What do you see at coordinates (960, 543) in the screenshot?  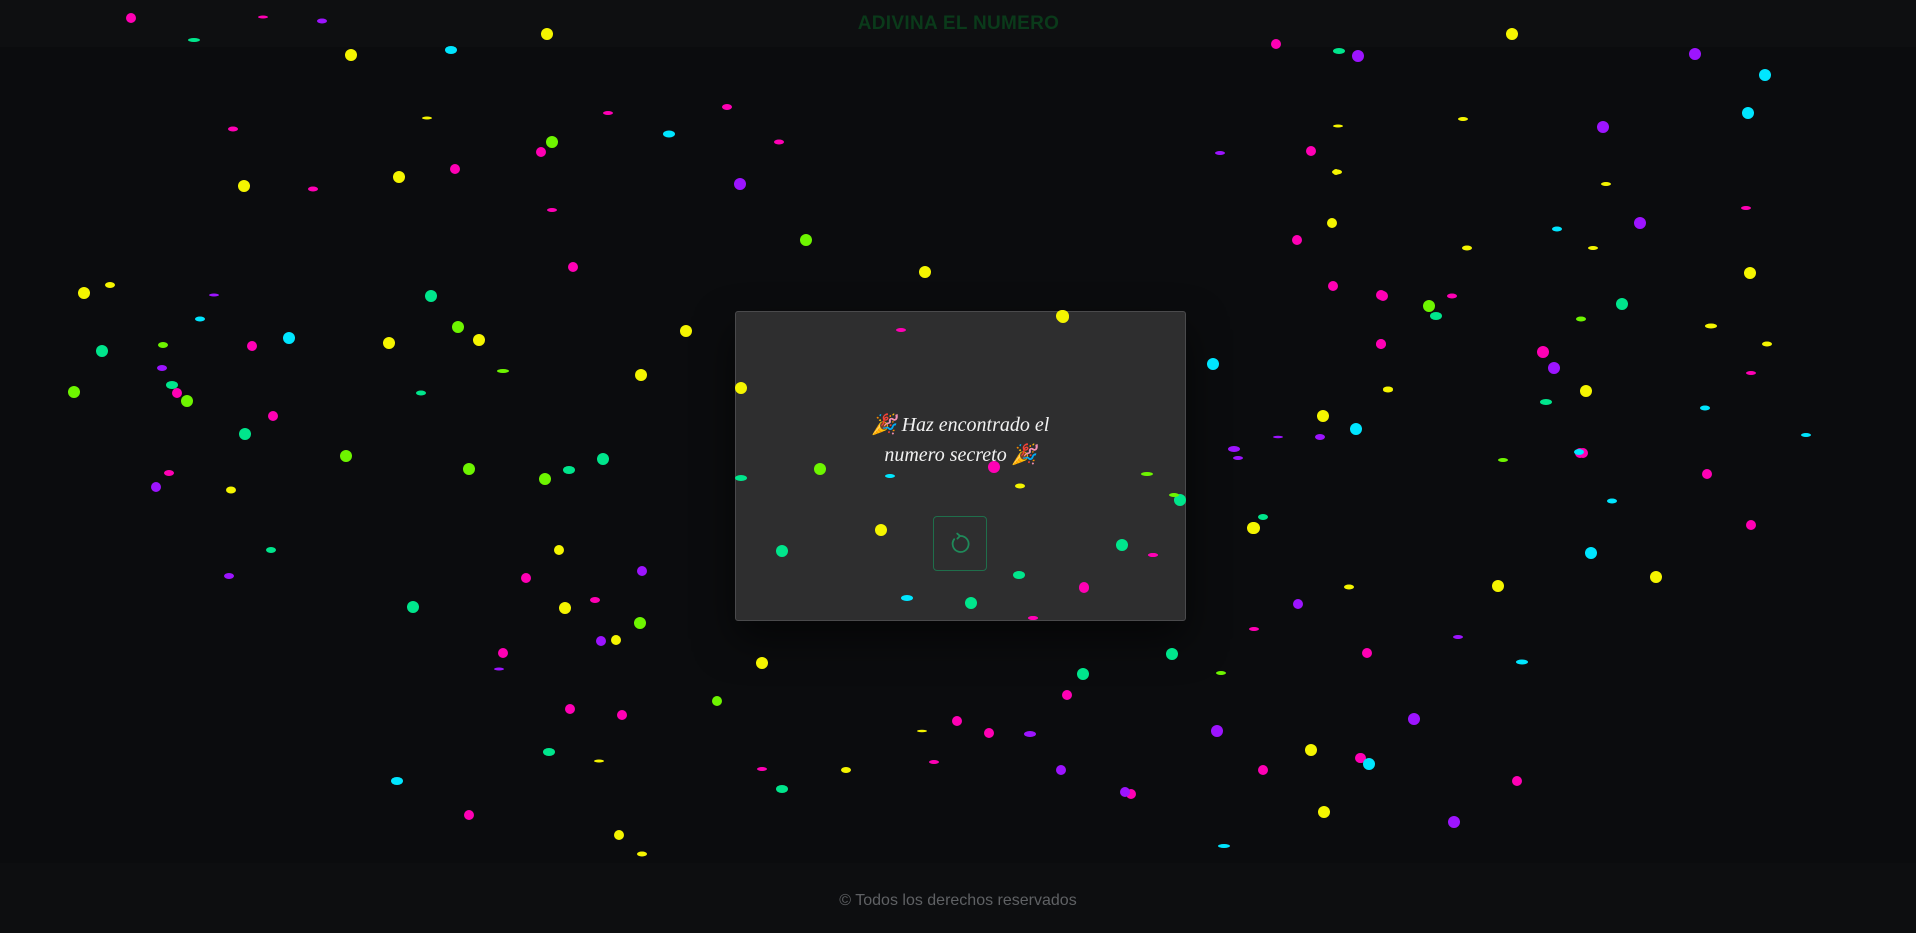 I see `restart-button` at bounding box center [960, 543].